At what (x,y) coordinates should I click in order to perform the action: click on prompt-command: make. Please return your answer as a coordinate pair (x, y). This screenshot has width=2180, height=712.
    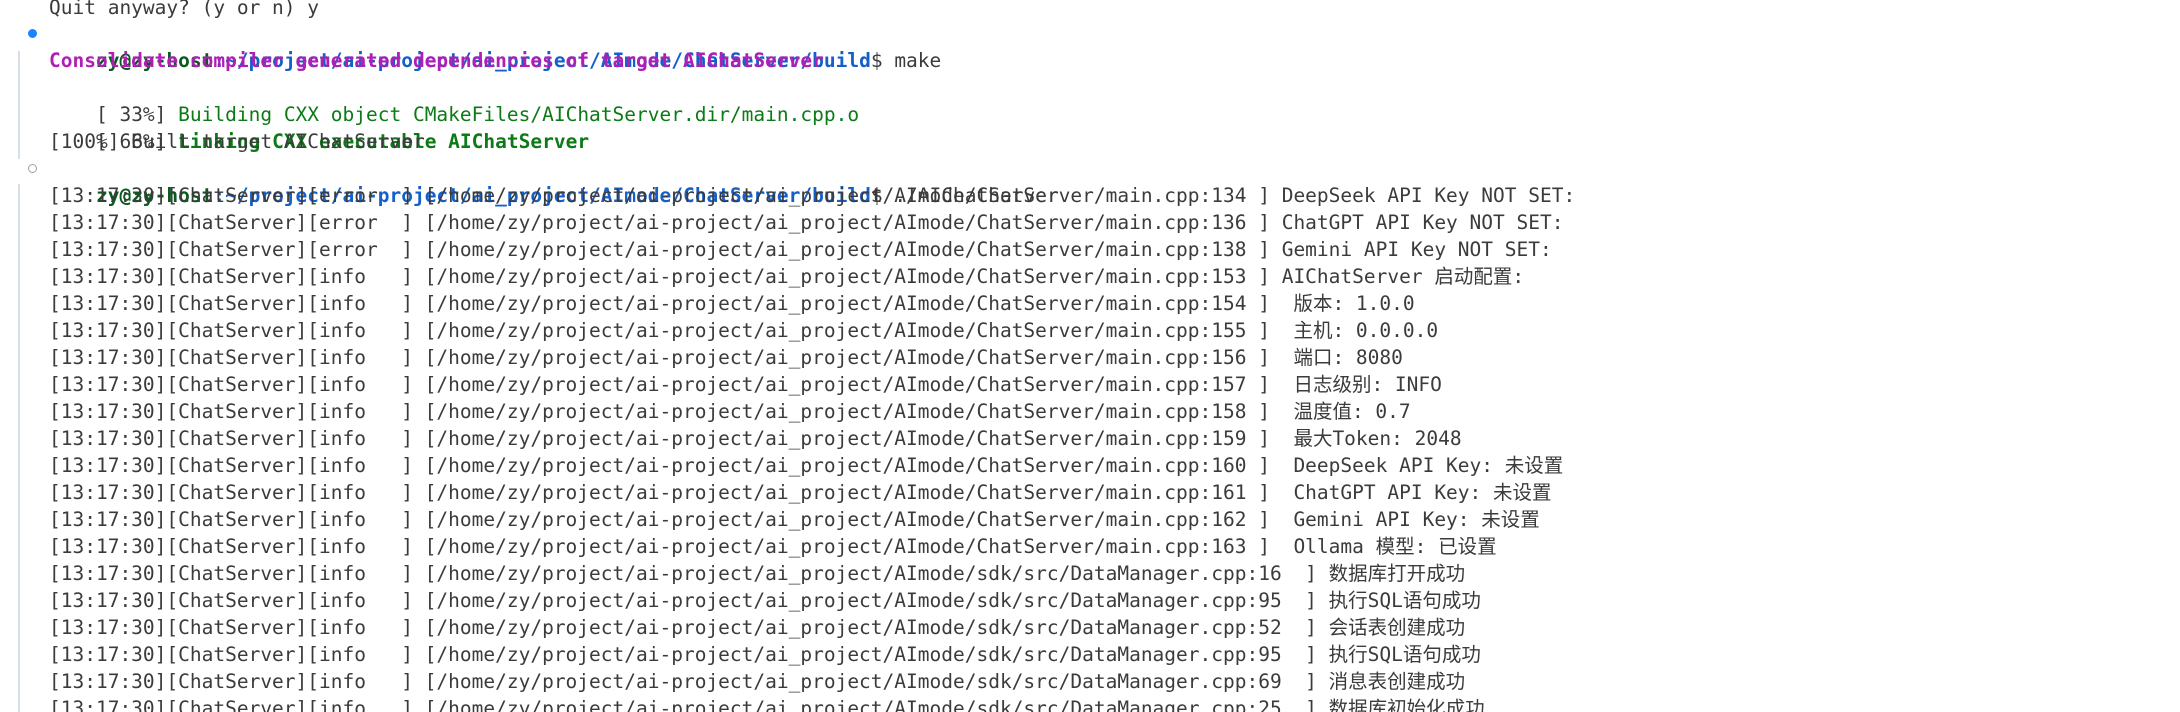
    Looking at the image, I should click on (912, 60).